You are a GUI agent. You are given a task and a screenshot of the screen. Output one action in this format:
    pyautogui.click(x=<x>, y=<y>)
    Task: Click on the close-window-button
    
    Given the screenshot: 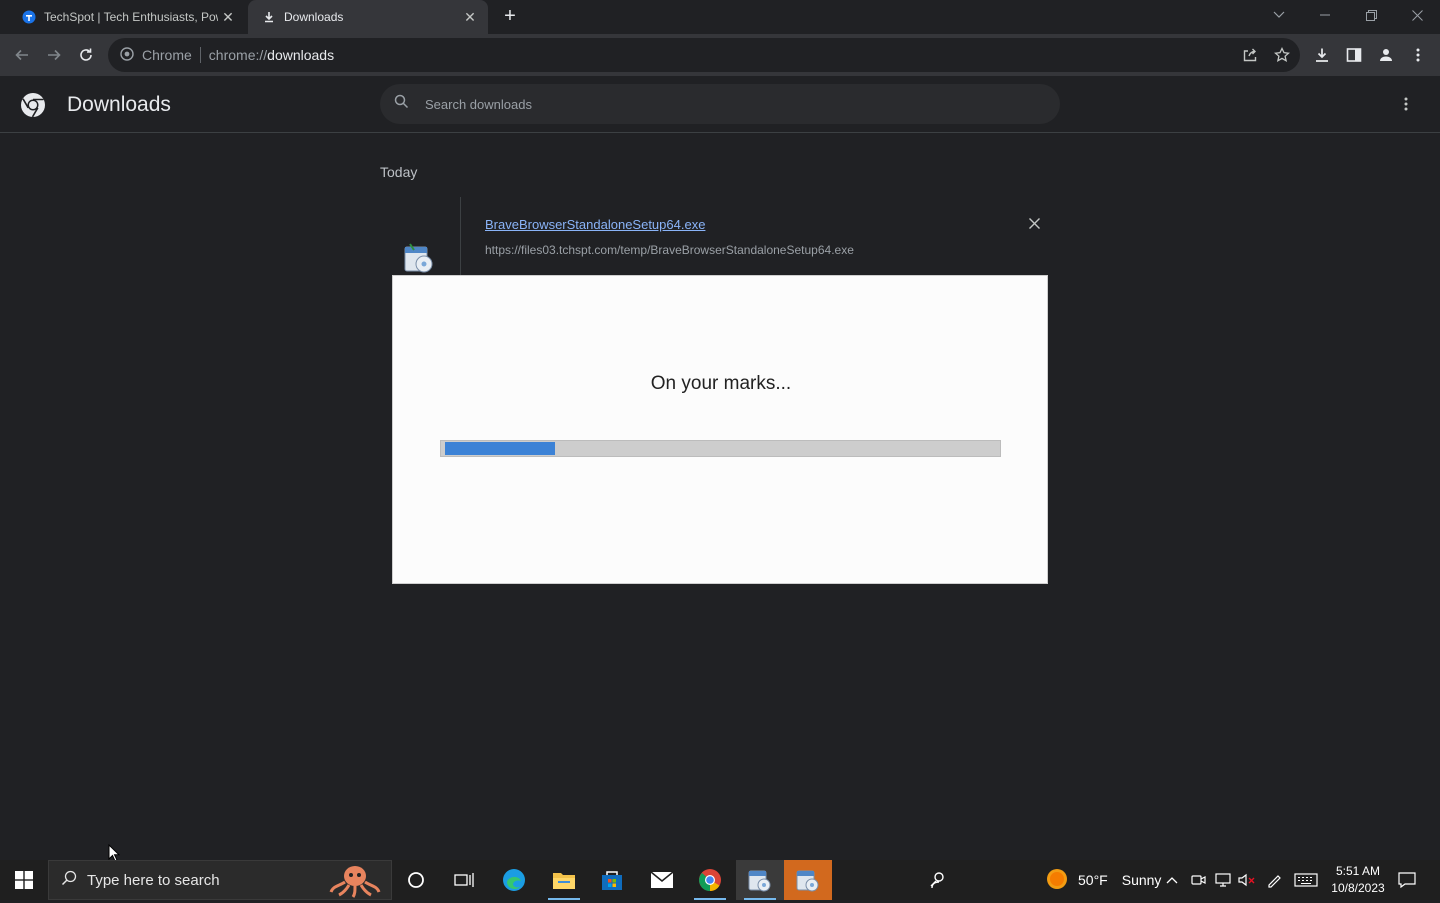 What is the action you would take?
    pyautogui.click(x=1417, y=15)
    